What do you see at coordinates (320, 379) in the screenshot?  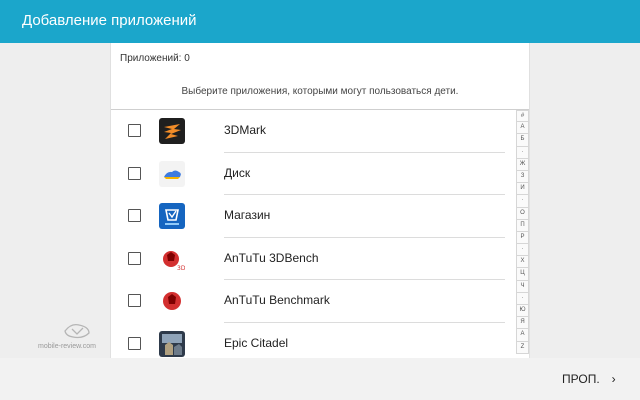 I see `footer-bar: ПРОП. ›` at bounding box center [320, 379].